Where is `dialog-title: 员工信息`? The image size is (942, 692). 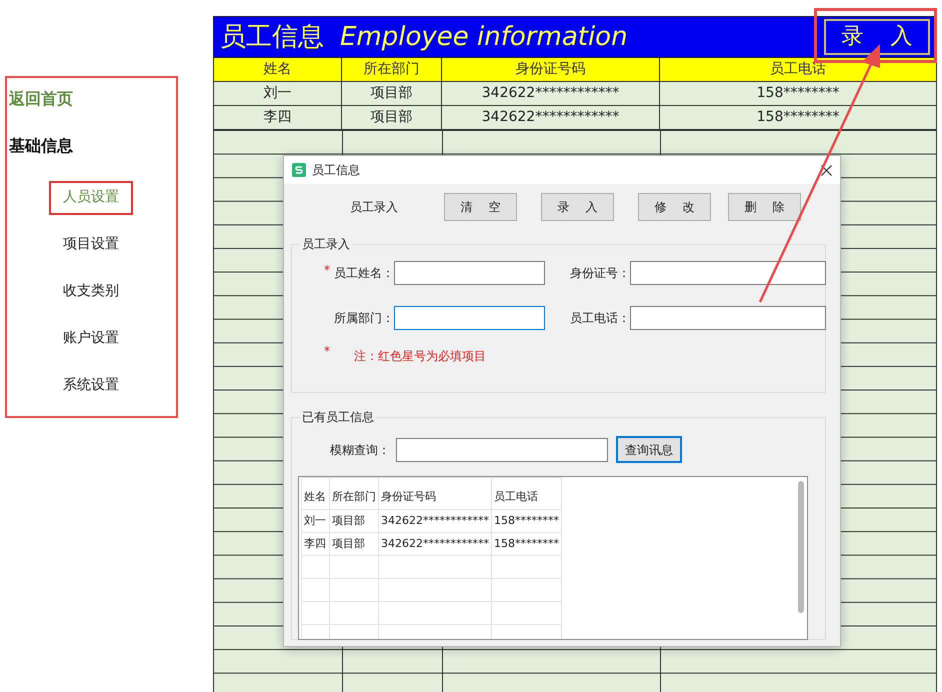
dialog-title: 员工信息 is located at coordinates (336, 170).